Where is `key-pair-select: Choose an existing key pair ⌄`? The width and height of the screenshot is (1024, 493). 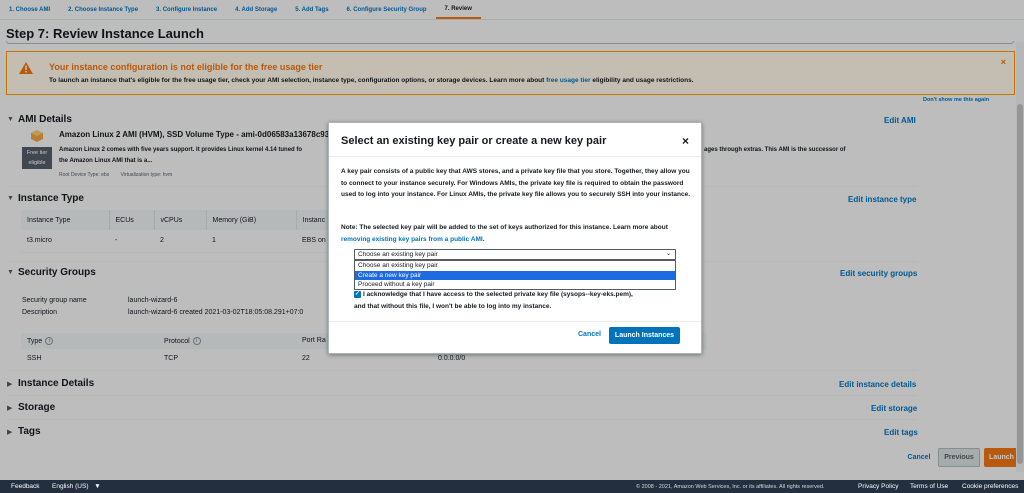
key-pair-select: Choose an existing key pair ⌄ is located at coordinates (515, 254).